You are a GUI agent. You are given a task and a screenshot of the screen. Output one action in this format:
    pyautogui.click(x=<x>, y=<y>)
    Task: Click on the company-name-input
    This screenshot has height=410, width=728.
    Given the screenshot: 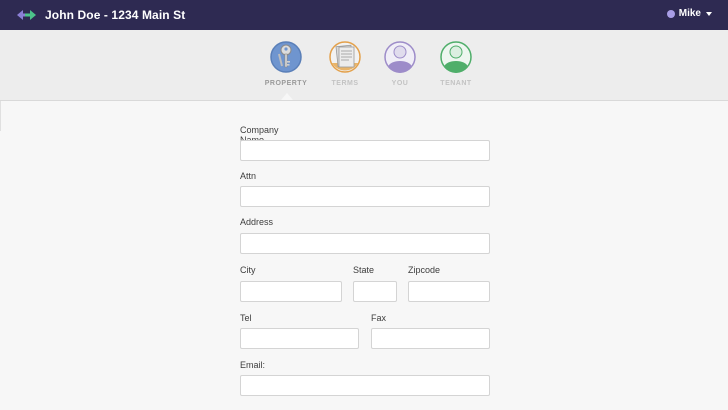 What is the action you would take?
    pyautogui.click(x=365, y=150)
    